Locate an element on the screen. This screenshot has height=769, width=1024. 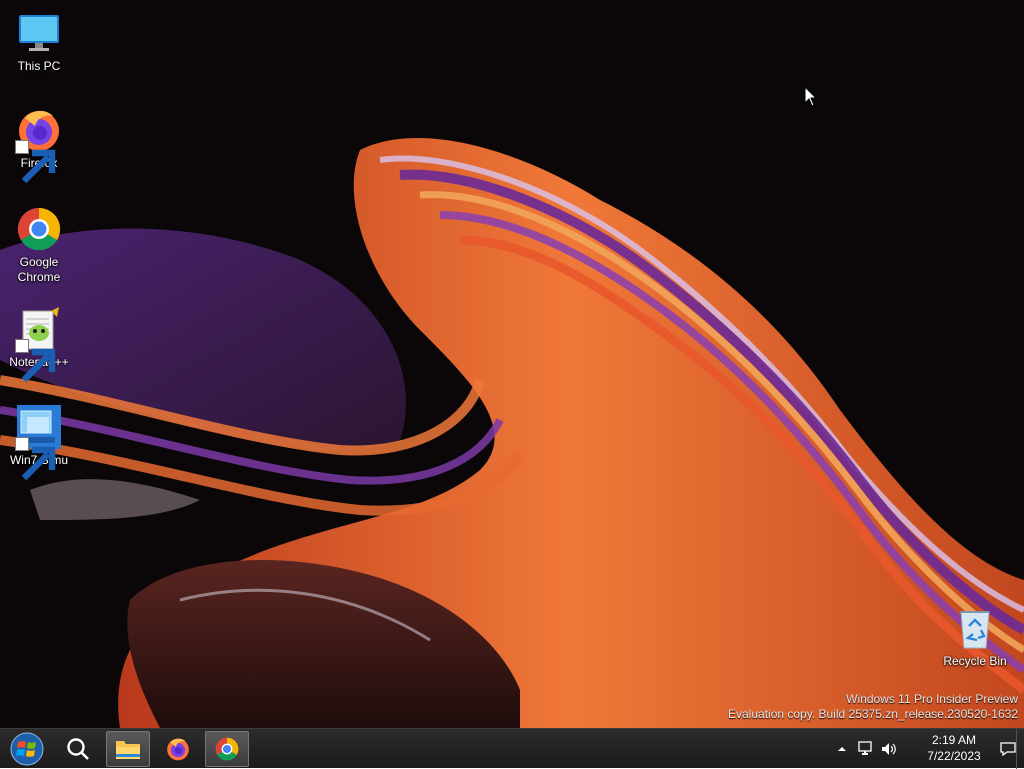
taskbar-file-explorer is located at coordinates (128, 749).